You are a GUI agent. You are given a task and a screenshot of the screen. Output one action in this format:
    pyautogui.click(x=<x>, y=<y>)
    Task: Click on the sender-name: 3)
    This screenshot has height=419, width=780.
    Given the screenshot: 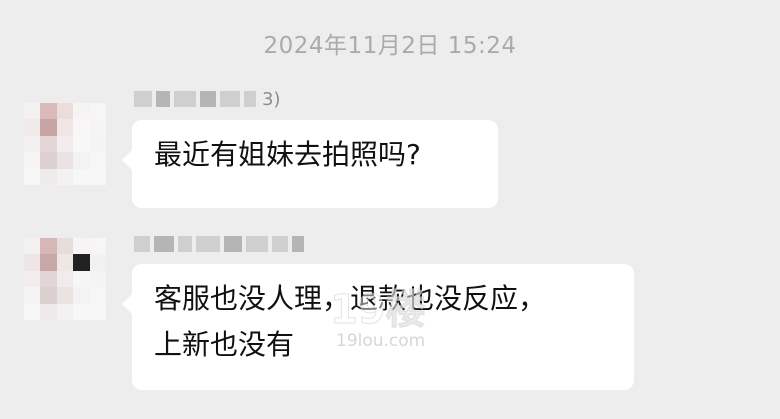 What is the action you would take?
    pyautogui.click(x=207, y=99)
    